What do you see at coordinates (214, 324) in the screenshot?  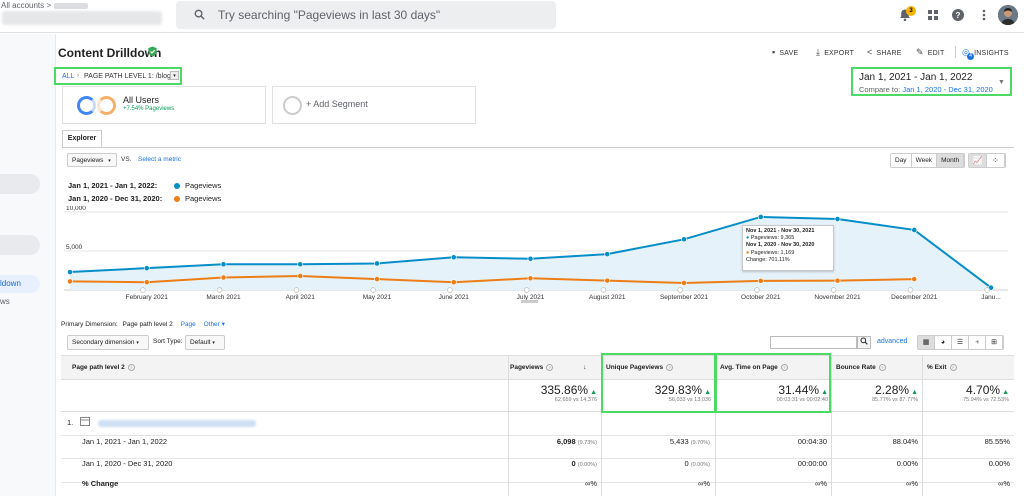 I see `primary-dimension-other: Other ▾` at bounding box center [214, 324].